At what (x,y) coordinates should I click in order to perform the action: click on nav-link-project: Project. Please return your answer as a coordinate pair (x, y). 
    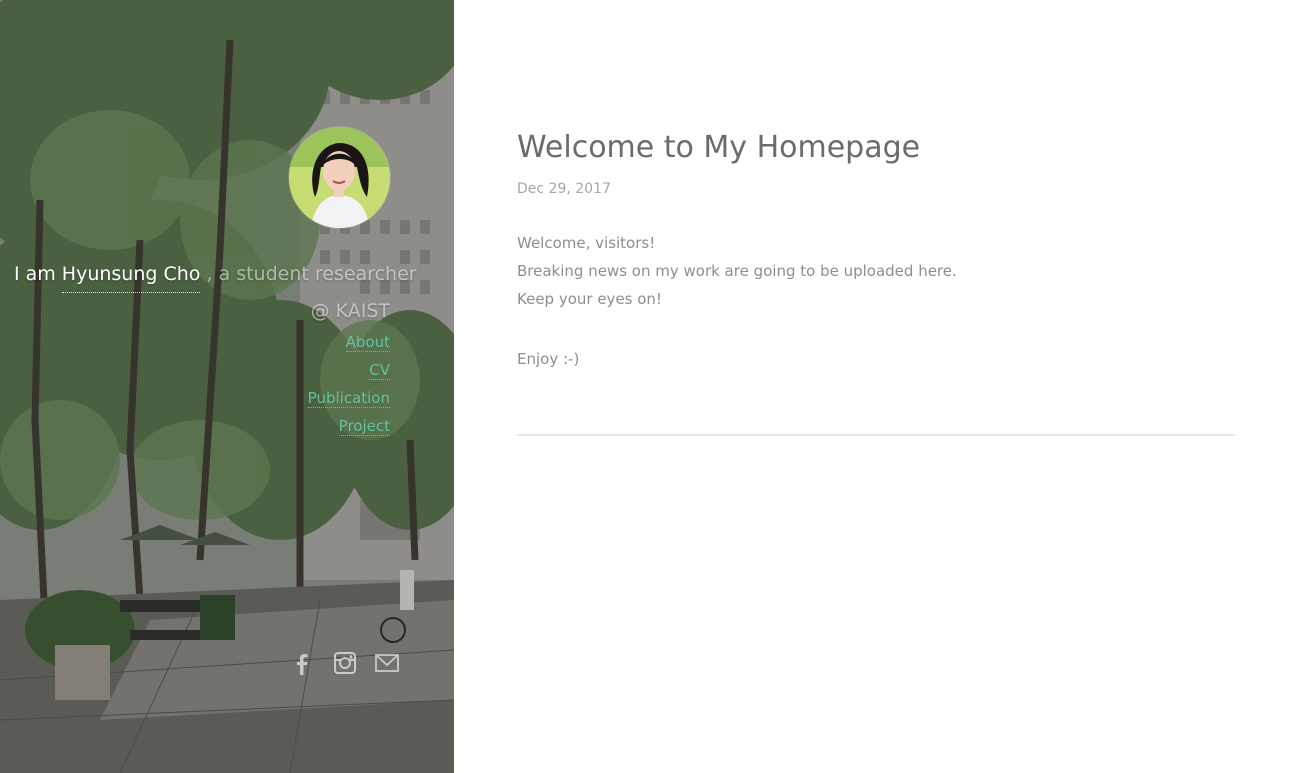
    Looking at the image, I should click on (349, 426).